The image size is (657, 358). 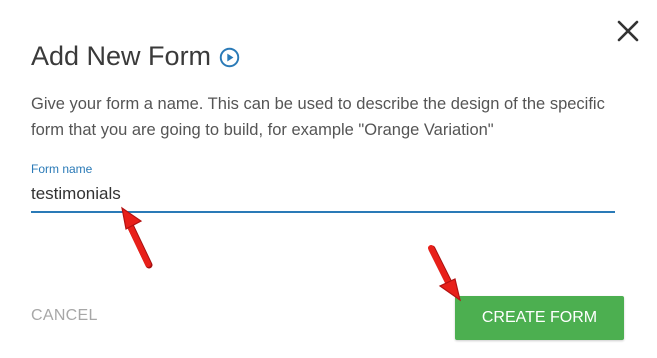 What do you see at coordinates (323, 195) in the screenshot?
I see `form-name-input` at bounding box center [323, 195].